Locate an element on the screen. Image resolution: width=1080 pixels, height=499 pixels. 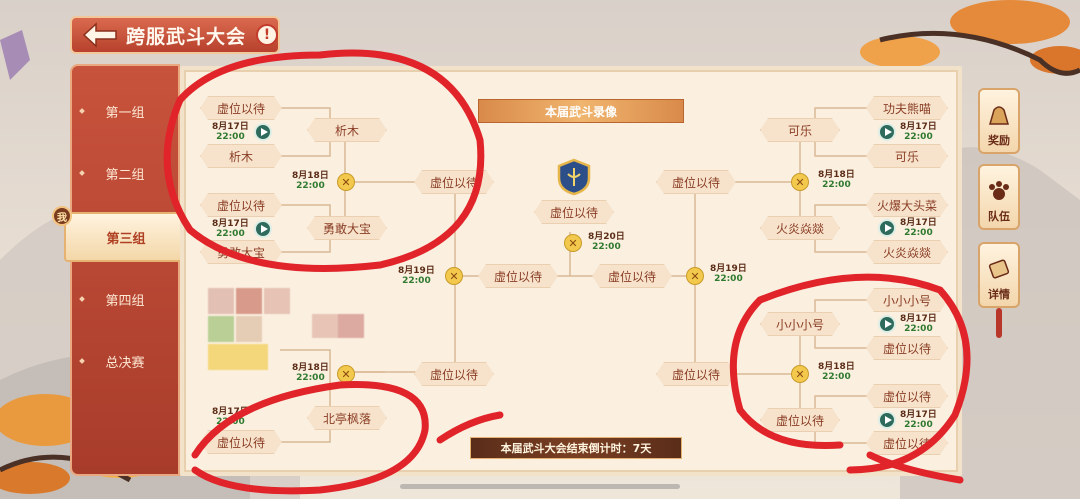
tab-label: 总决赛 is located at coordinates (125, 363).